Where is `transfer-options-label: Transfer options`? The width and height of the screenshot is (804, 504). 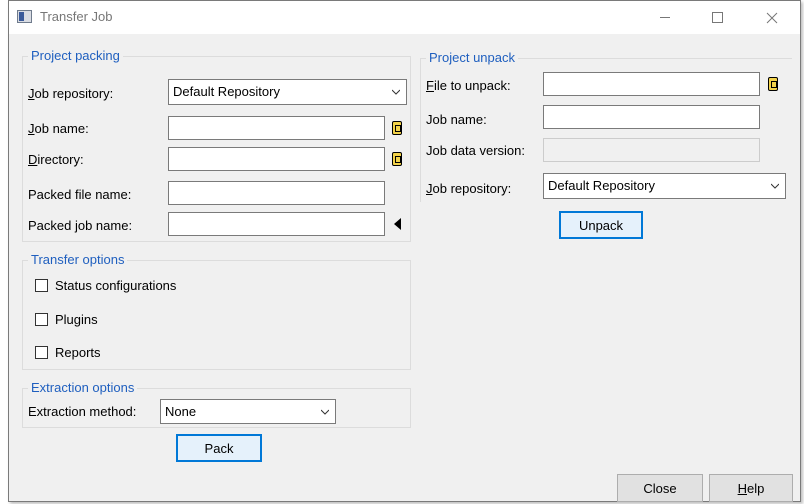 transfer-options-label: Transfer options is located at coordinates (78, 260).